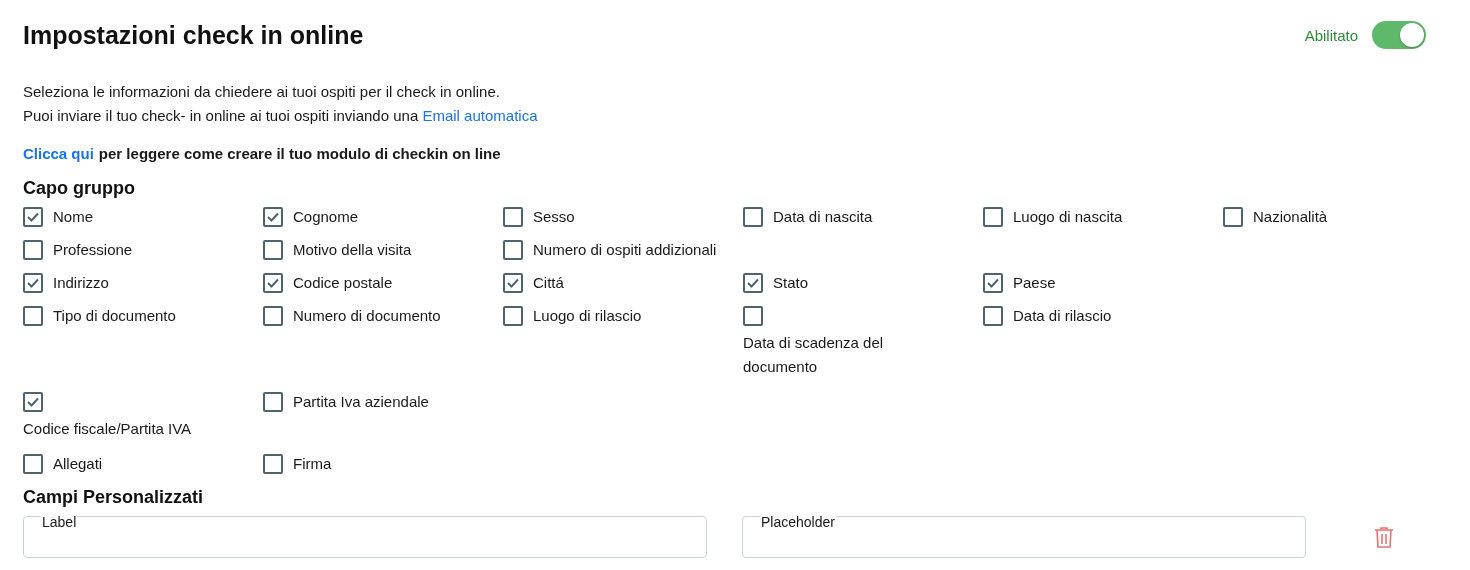 The image size is (1470, 570). What do you see at coordinates (367, 316) in the screenshot?
I see `checkbox-label: Numero di documento` at bounding box center [367, 316].